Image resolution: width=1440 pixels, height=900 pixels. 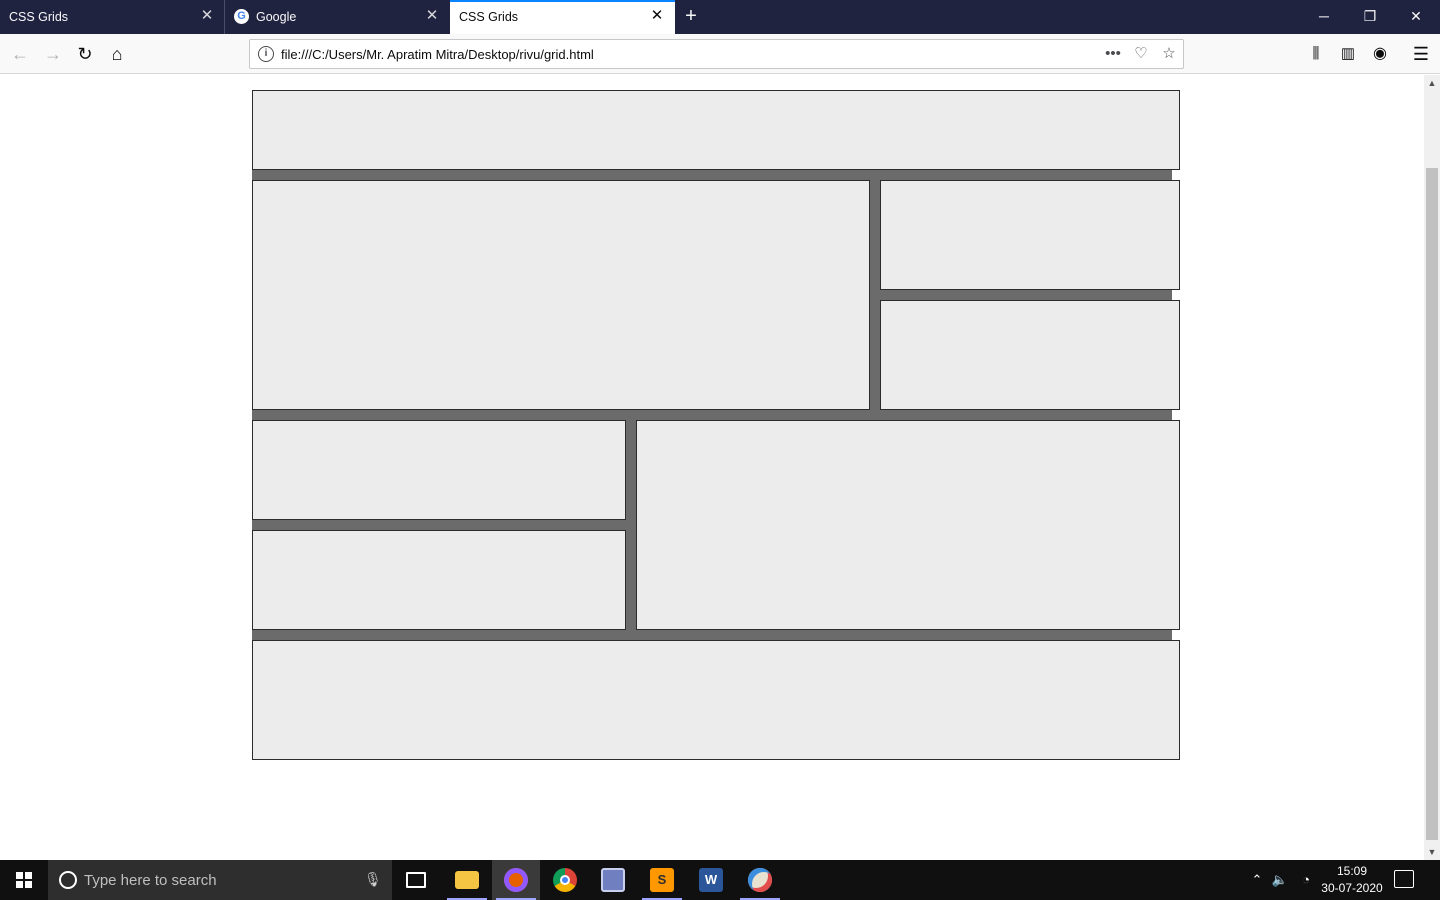 I want to click on account-icon: ◉, so click(x=1380, y=54).